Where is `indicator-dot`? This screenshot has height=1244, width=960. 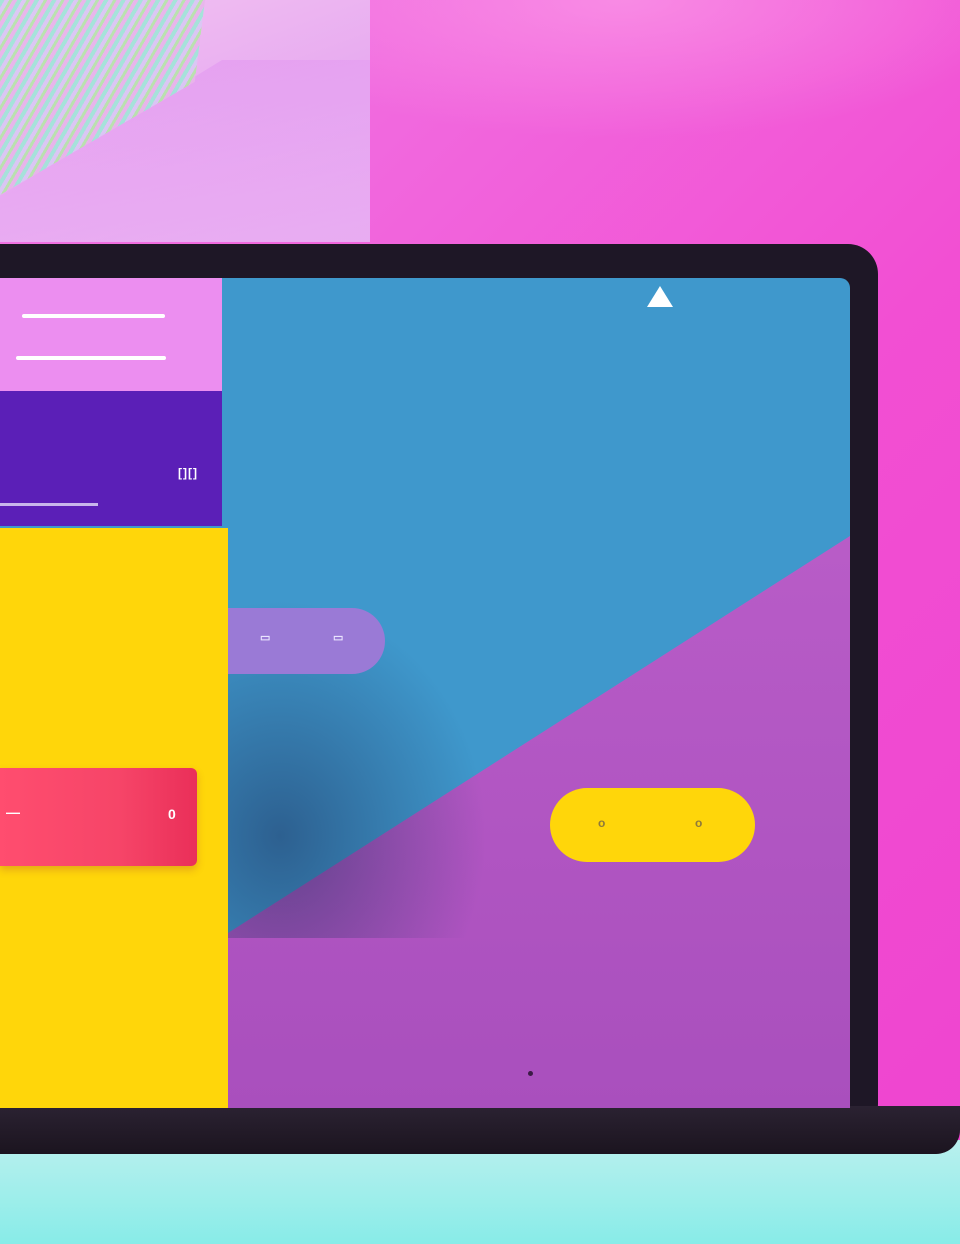
indicator-dot is located at coordinates (530, 1073).